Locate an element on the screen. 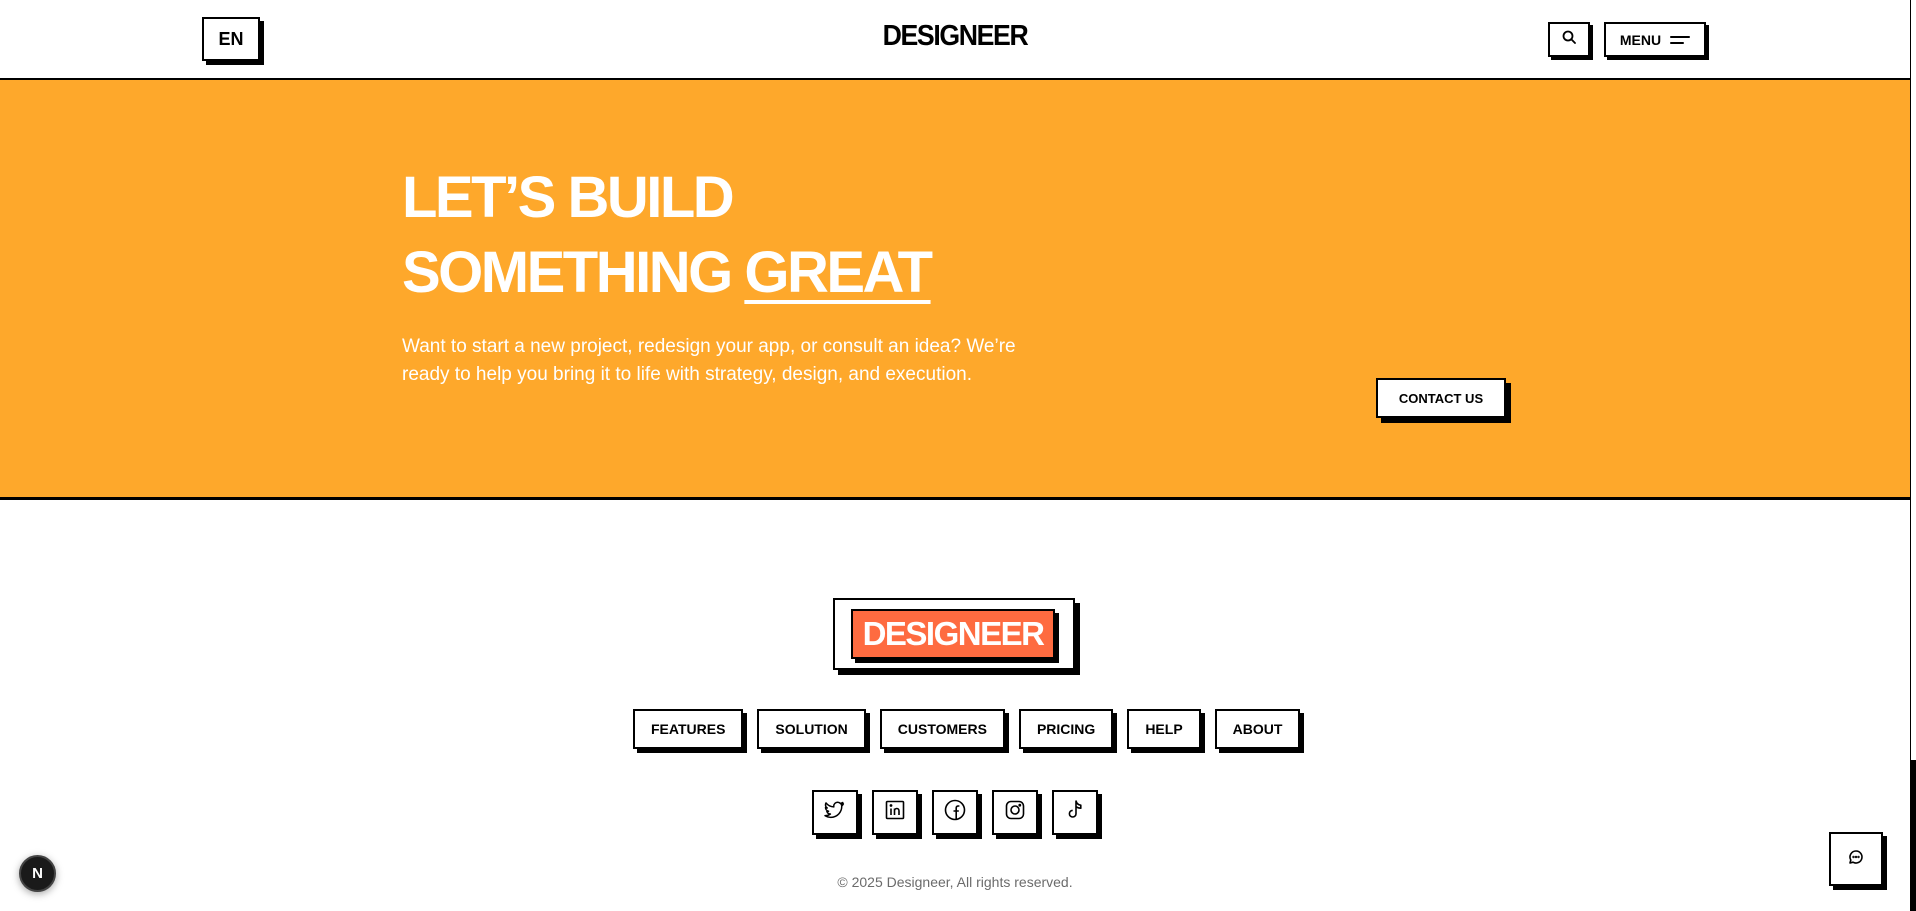 The width and height of the screenshot is (1916, 911). instagram-link is located at coordinates (1015, 812).